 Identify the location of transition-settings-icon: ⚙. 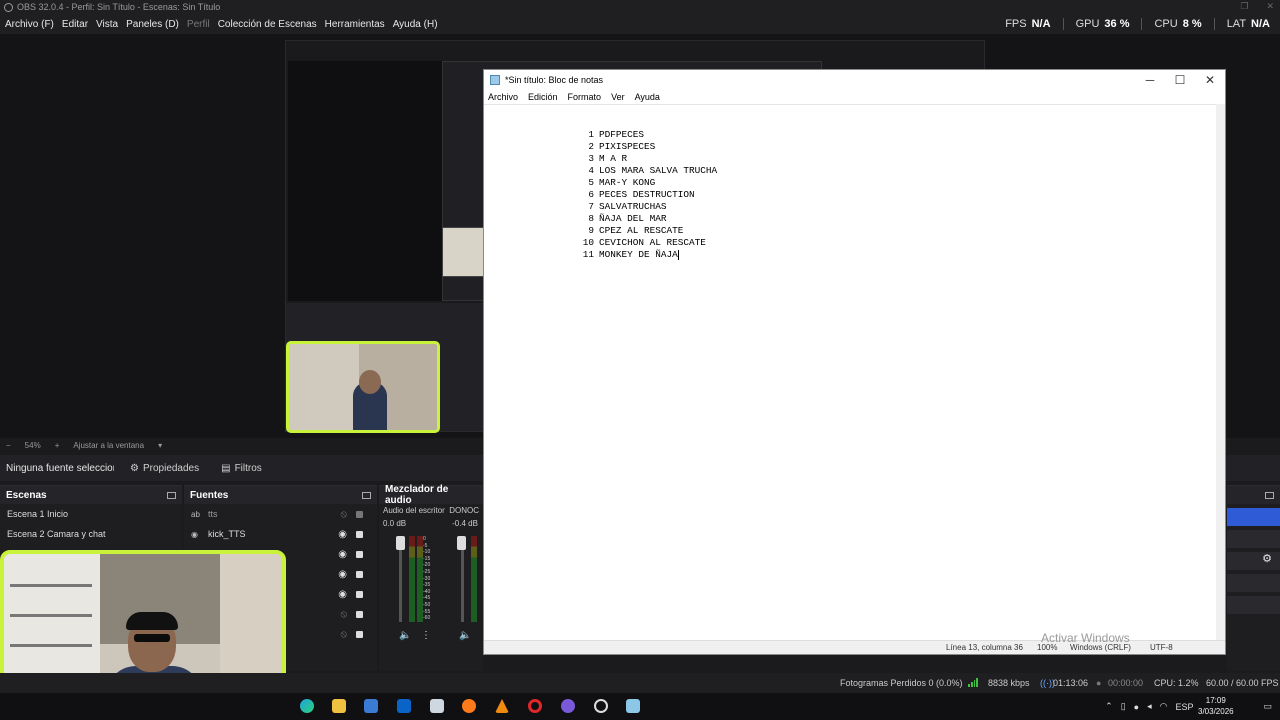
(1253, 561).